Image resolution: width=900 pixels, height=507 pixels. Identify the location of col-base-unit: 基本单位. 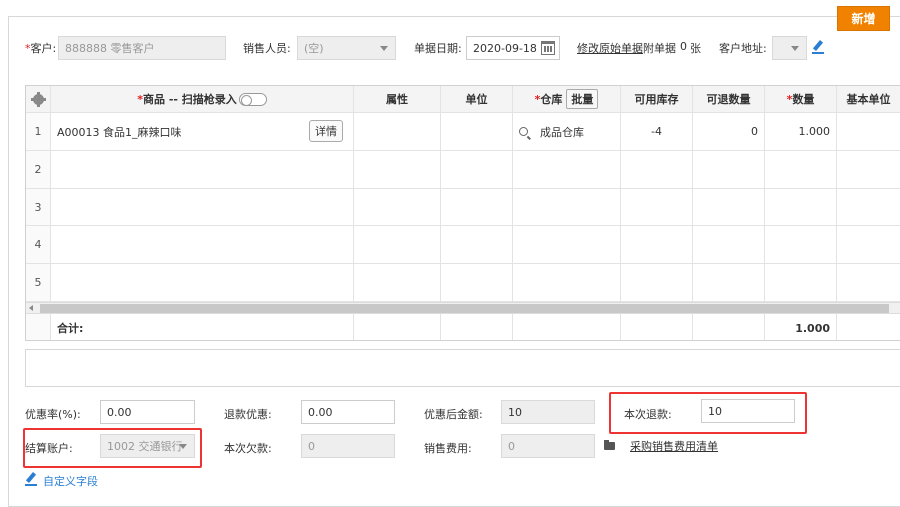
(868, 99).